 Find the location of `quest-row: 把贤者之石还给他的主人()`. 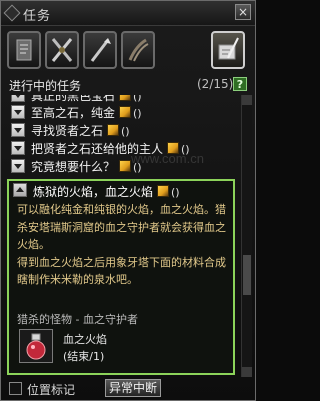

quest-row: 把贤者之石还给他的主人() is located at coordinates (123, 148).